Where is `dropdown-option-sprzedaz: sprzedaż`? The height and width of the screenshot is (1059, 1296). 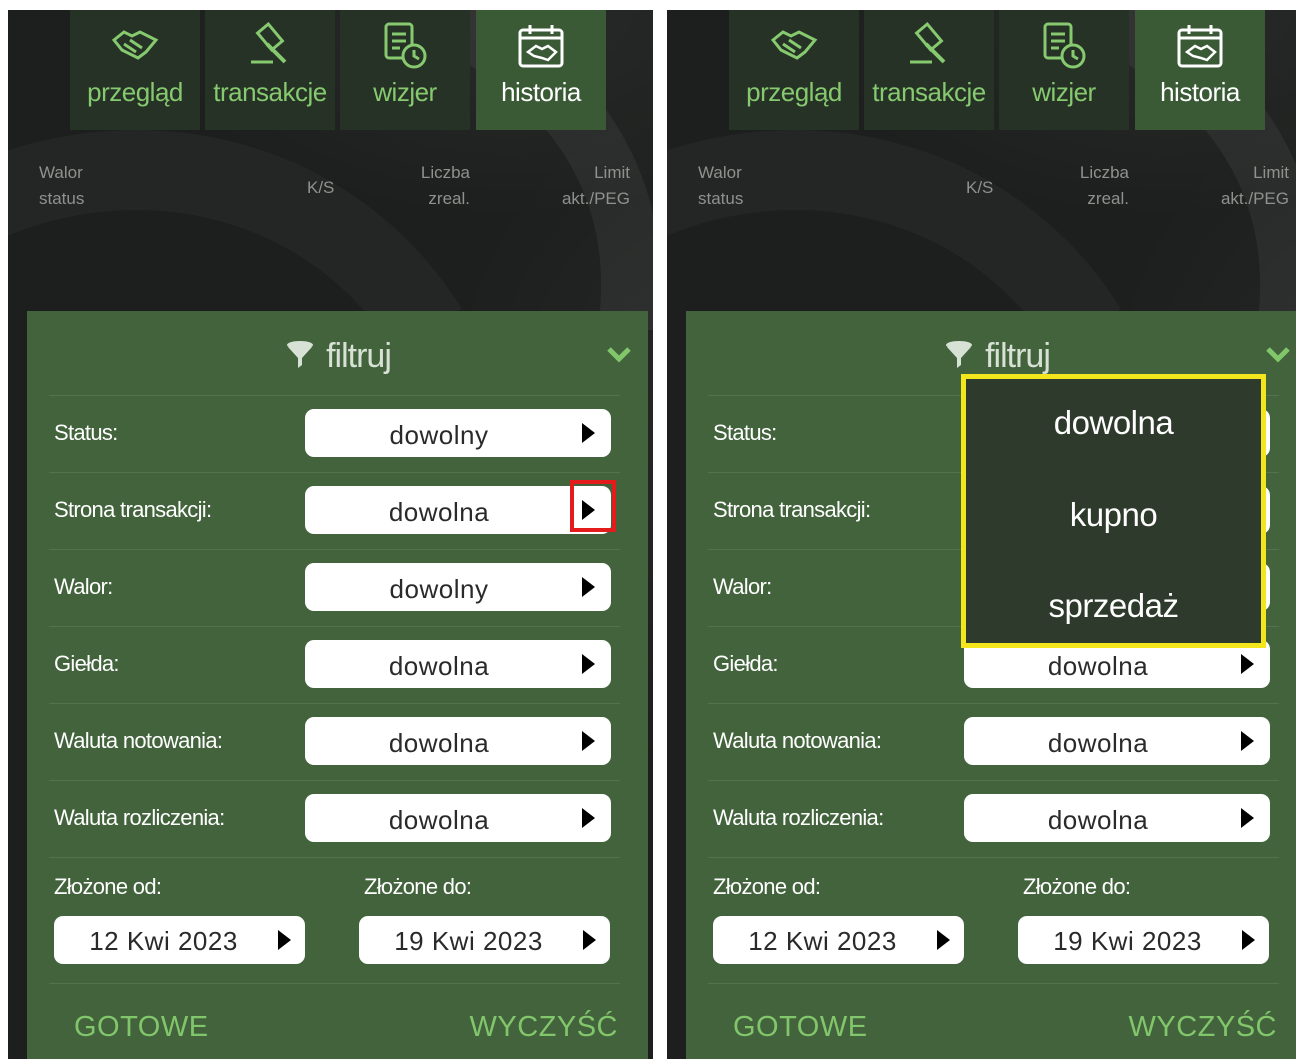
dropdown-option-sprzedaz: sprzedaż is located at coordinates (1113, 606).